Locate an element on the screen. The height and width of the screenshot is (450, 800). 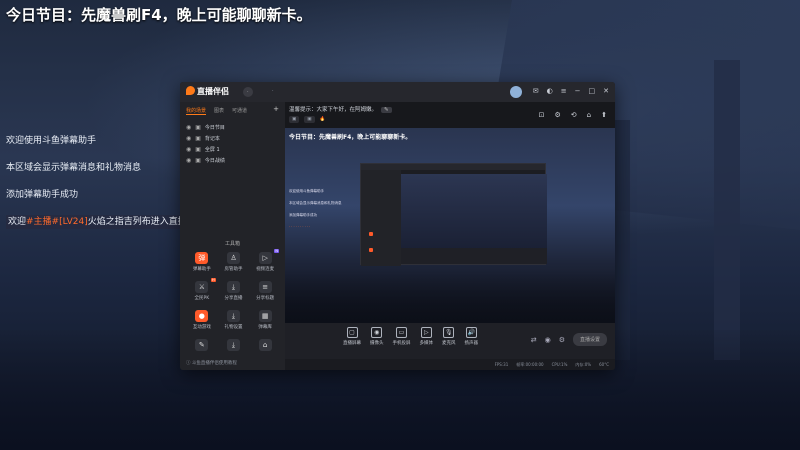
room-category-chip: ▣ is located at coordinates (309, 119).